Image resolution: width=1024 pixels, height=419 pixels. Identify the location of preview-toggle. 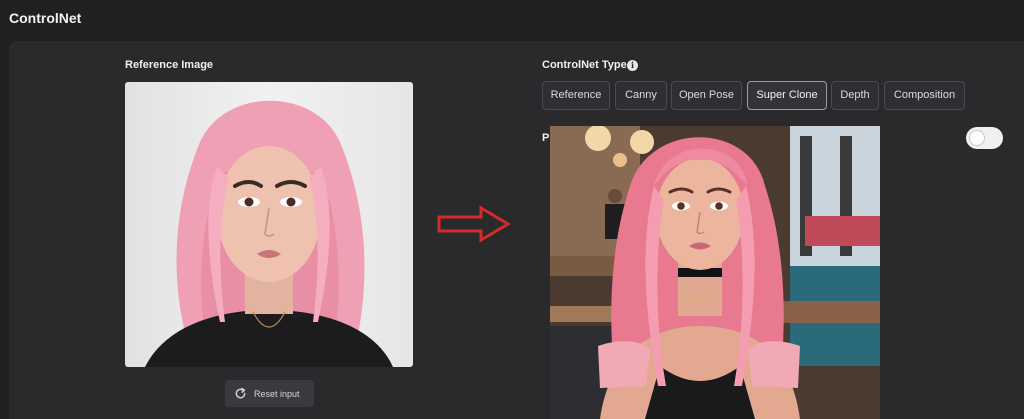
(984, 138).